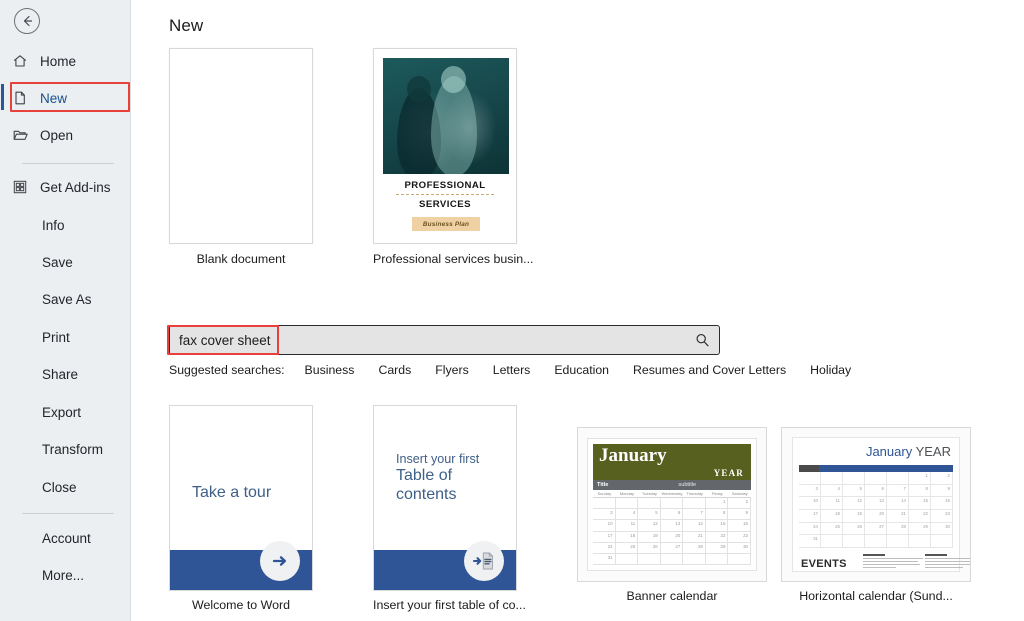  Describe the element at coordinates (65, 135) in the screenshot. I see `sidebar-item-open: Open` at that location.